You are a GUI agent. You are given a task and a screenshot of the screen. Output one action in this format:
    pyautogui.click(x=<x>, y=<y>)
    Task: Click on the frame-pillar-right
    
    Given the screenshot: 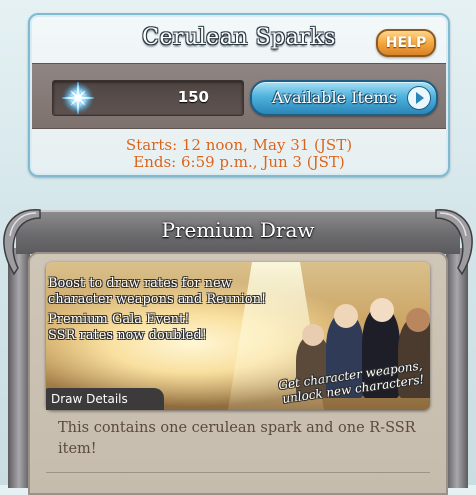 What is the action you would take?
    pyautogui.click(x=457, y=368)
    